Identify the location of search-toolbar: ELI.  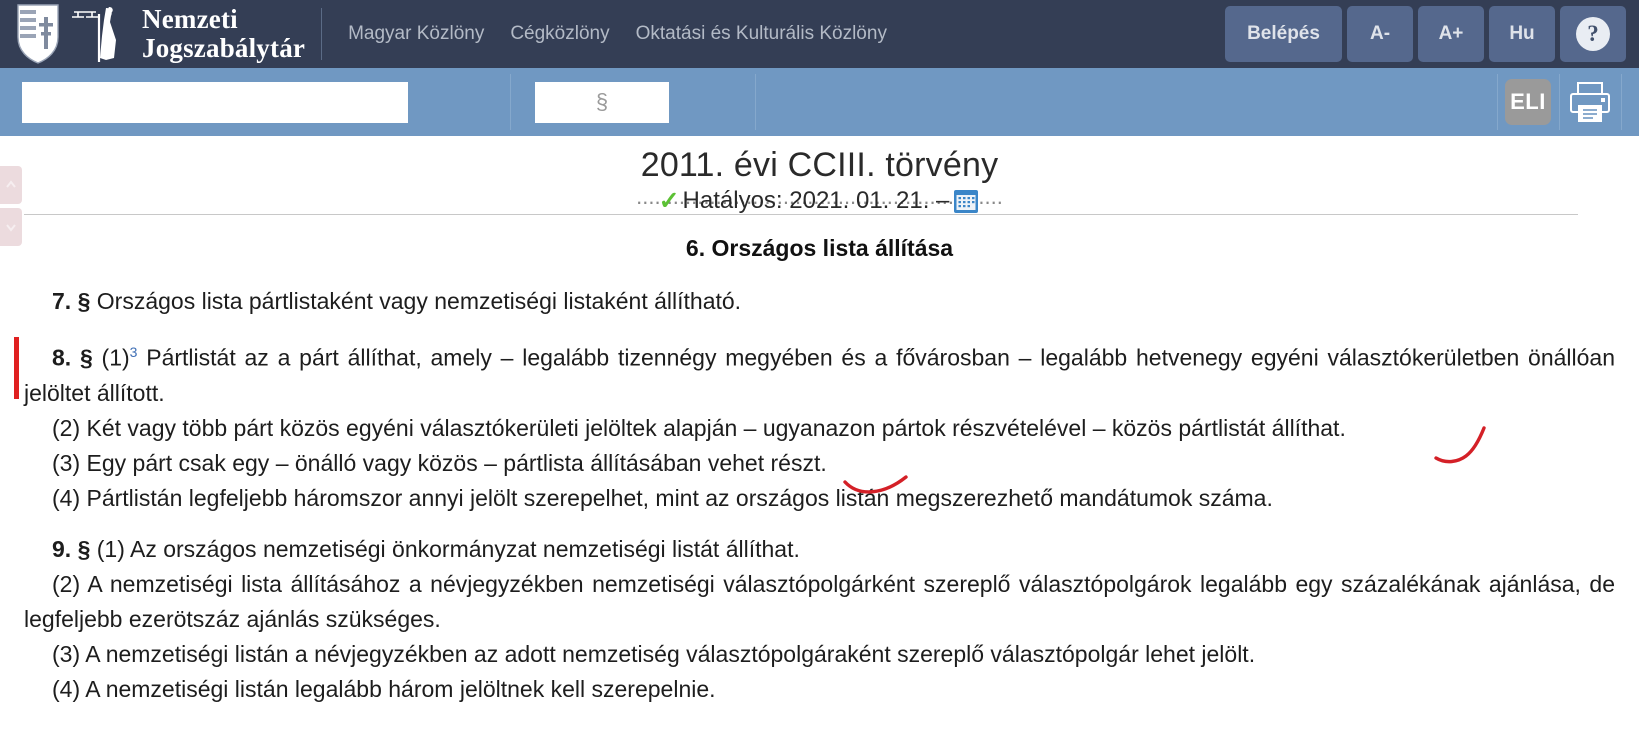
(819, 102).